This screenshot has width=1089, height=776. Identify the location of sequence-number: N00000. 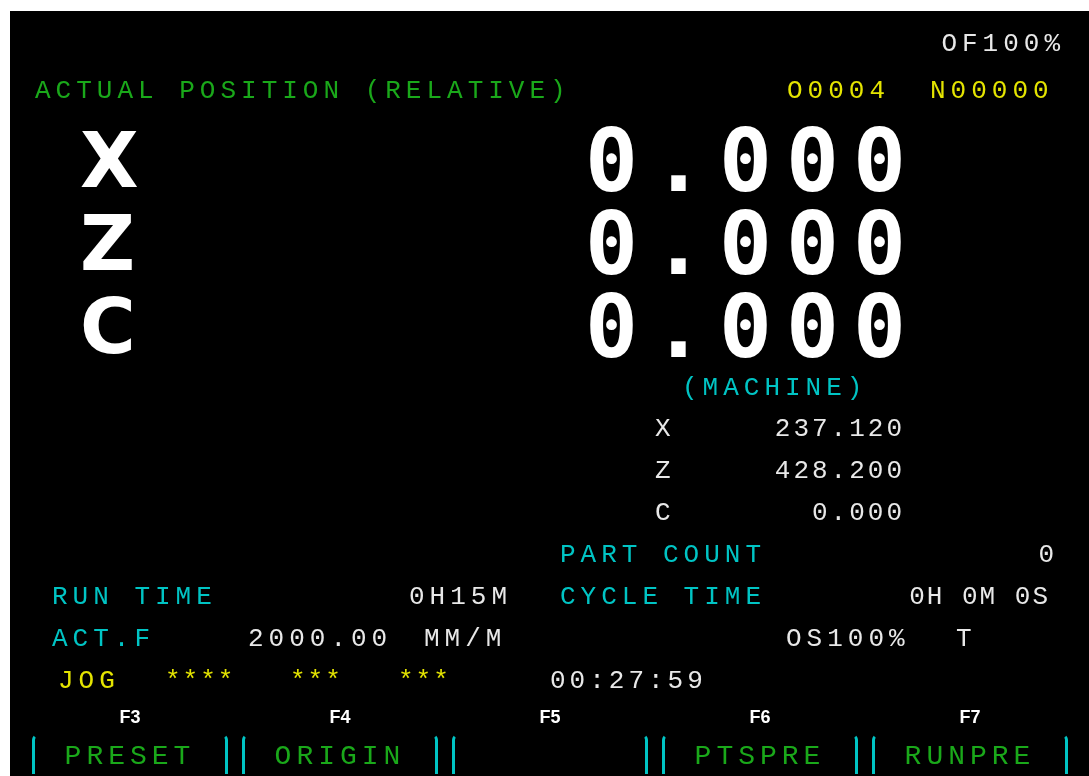
(992, 91).